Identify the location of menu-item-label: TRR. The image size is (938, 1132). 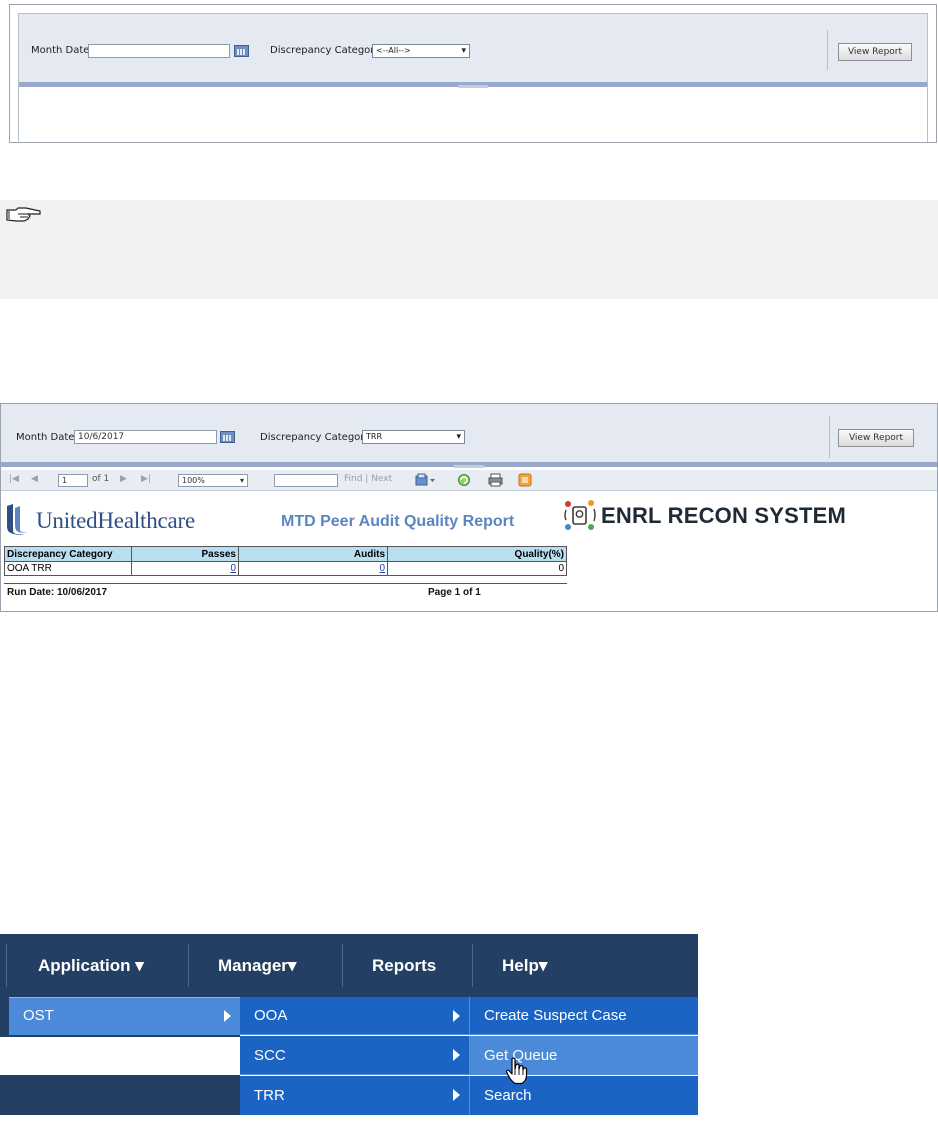
(269, 1095).